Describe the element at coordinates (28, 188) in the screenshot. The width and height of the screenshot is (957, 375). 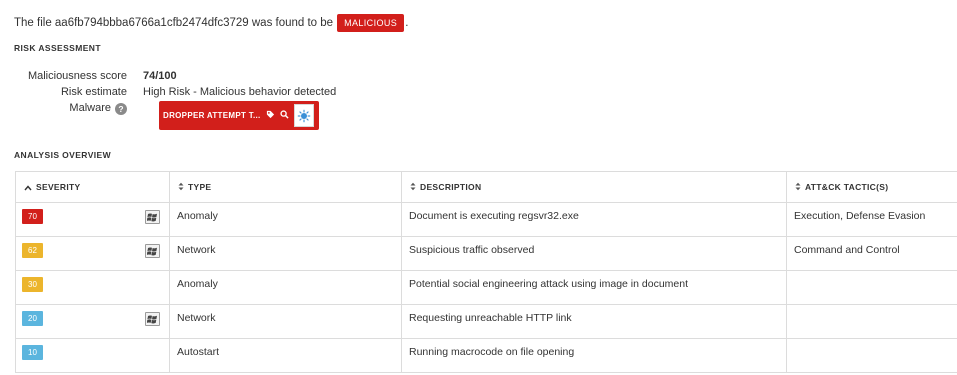
I see `sort-ascending-icon` at that location.